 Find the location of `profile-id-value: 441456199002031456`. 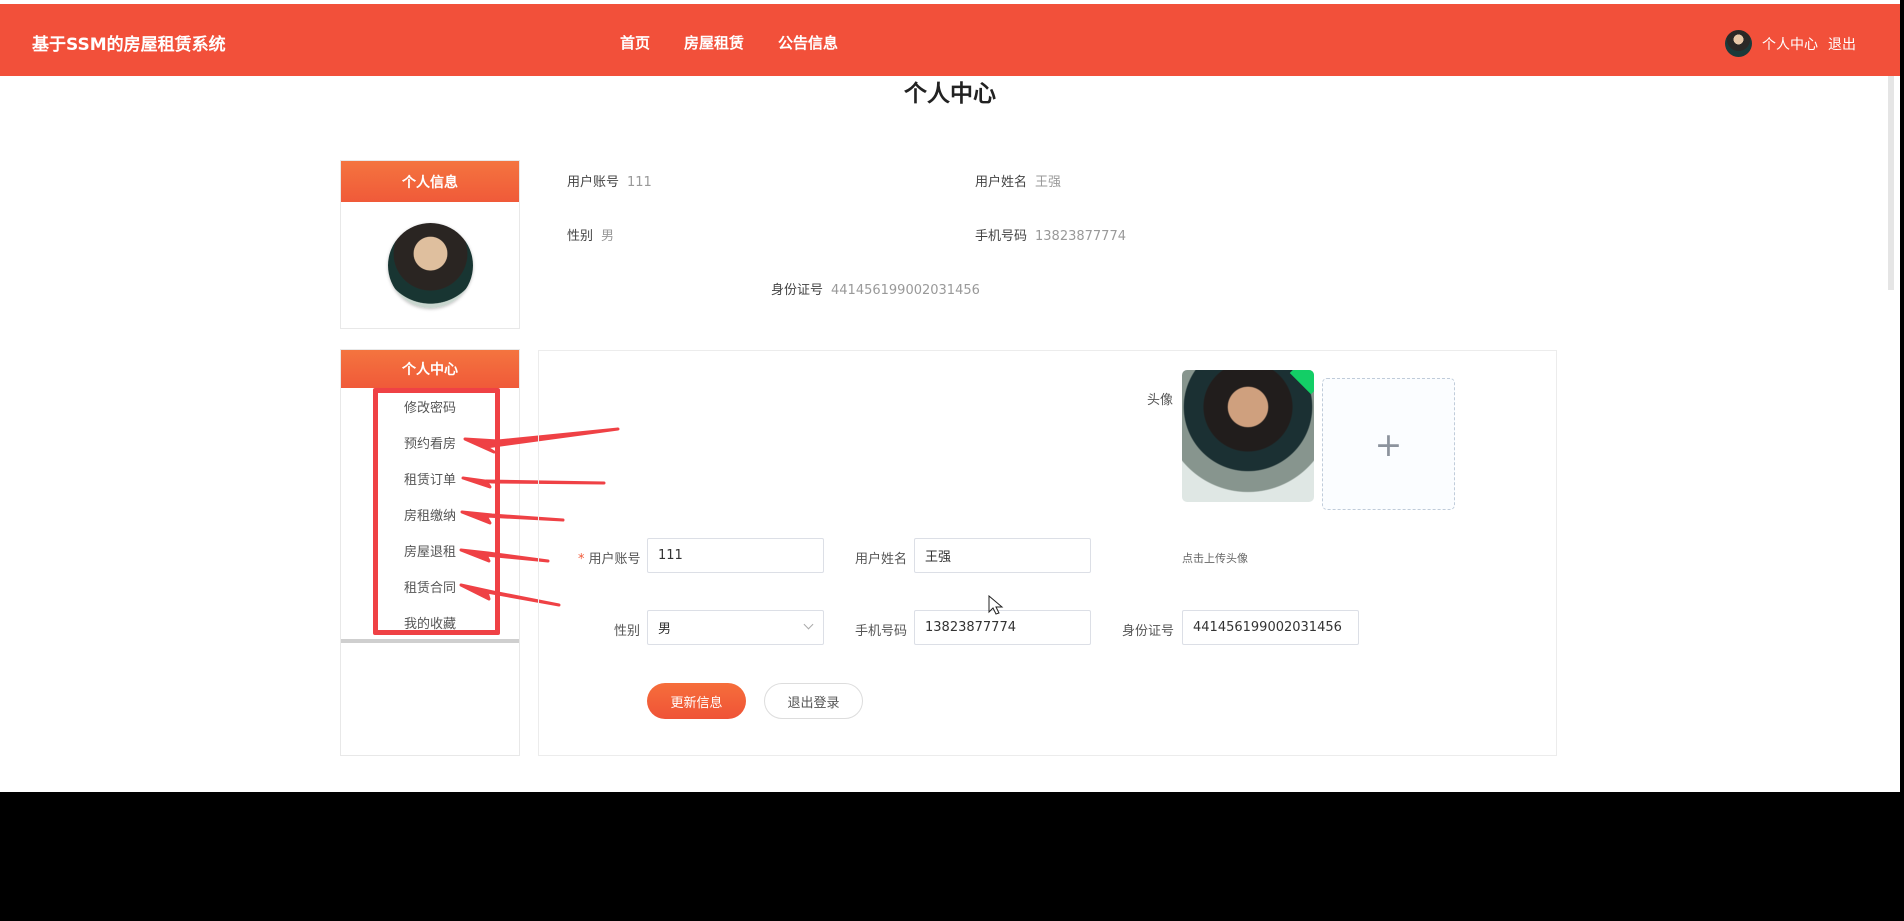

profile-id-value: 441456199002031456 is located at coordinates (905, 290).